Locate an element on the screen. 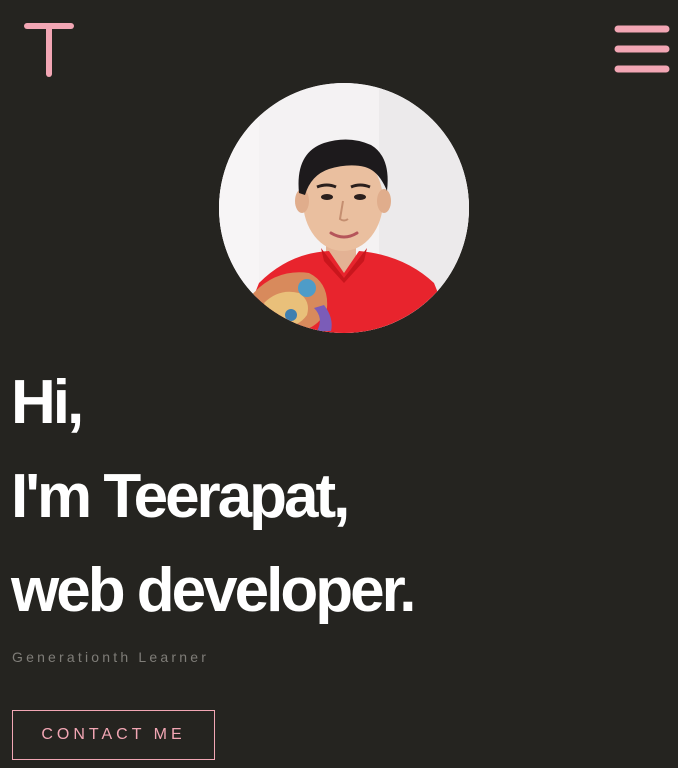  profile-avatar is located at coordinates (344, 208).